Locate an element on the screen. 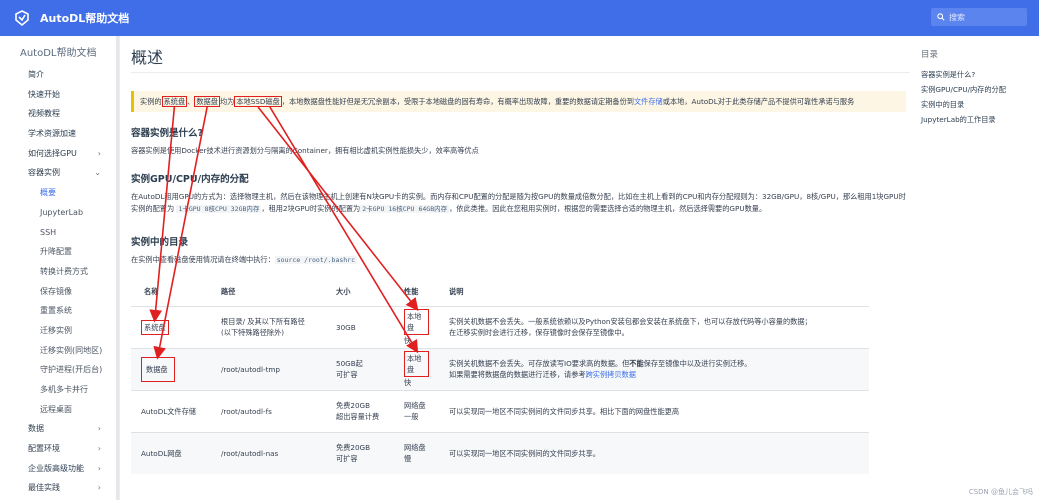 The height and width of the screenshot is (500, 1039). sidebar-item: 容器实例 ⌄ is located at coordinates (59, 173).